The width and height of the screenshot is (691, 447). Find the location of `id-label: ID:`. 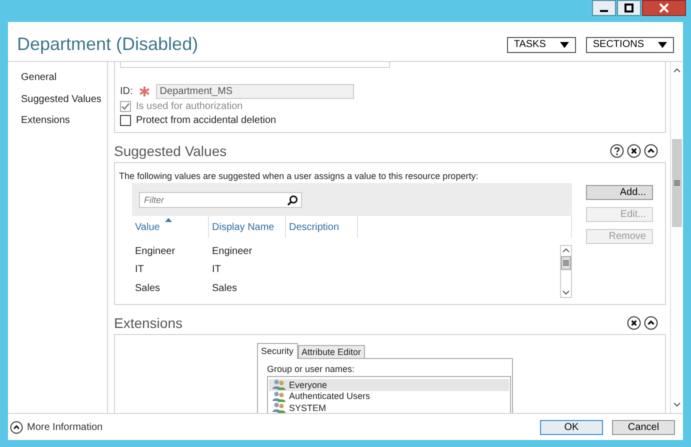

id-label: ID: is located at coordinates (126, 91).